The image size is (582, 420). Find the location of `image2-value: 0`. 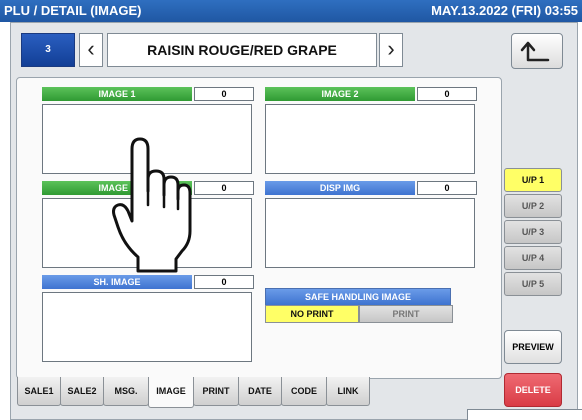

image2-value: 0 is located at coordinates (447, 94).